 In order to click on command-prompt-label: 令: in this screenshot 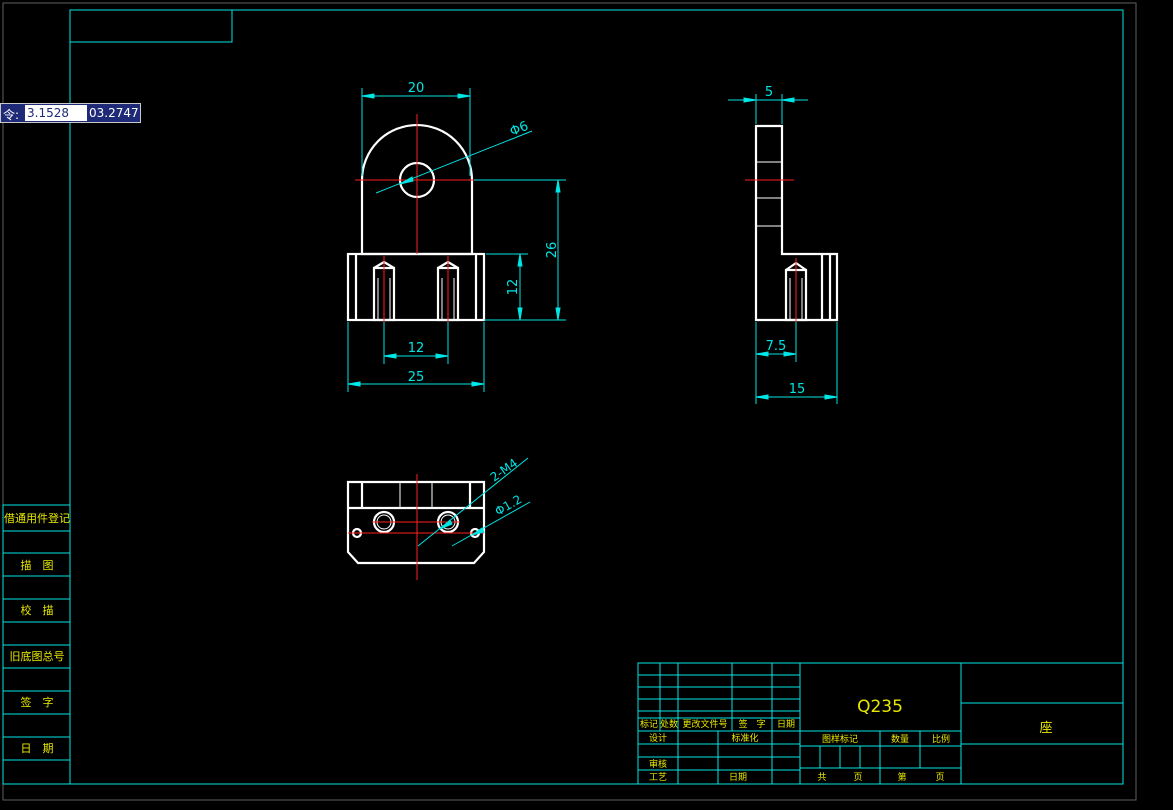, I will do `click(11, 115)`.